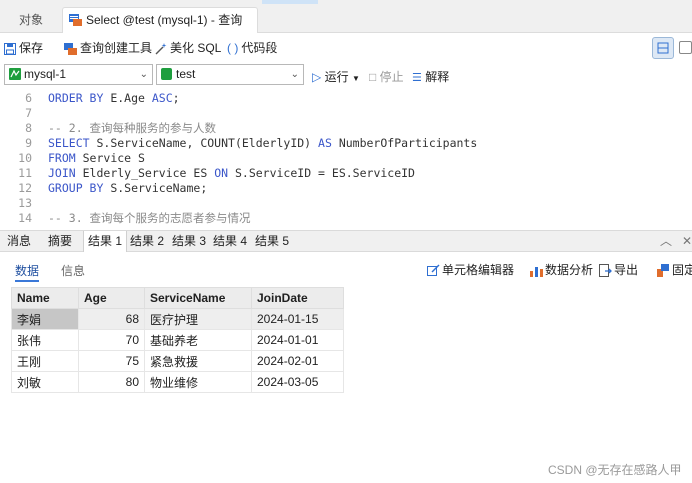 The image size is (692, 483). What do you see at coordinates (230, 241) in the screenshot?
I see `result-tab: 结果 4` at bounding box center [230, 241].